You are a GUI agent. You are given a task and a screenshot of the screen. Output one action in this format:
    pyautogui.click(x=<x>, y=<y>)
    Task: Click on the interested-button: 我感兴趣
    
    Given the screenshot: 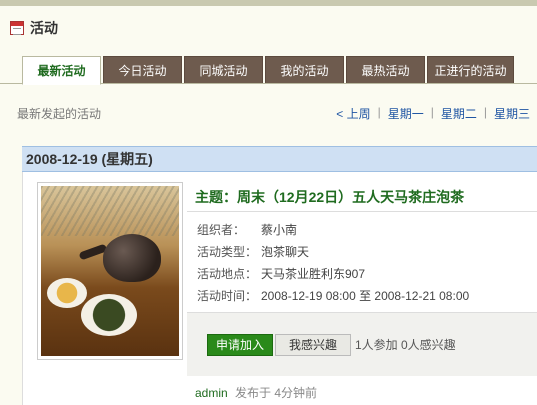 What is the action you would take?
    pyautogui.click(x=313, y=344)
    